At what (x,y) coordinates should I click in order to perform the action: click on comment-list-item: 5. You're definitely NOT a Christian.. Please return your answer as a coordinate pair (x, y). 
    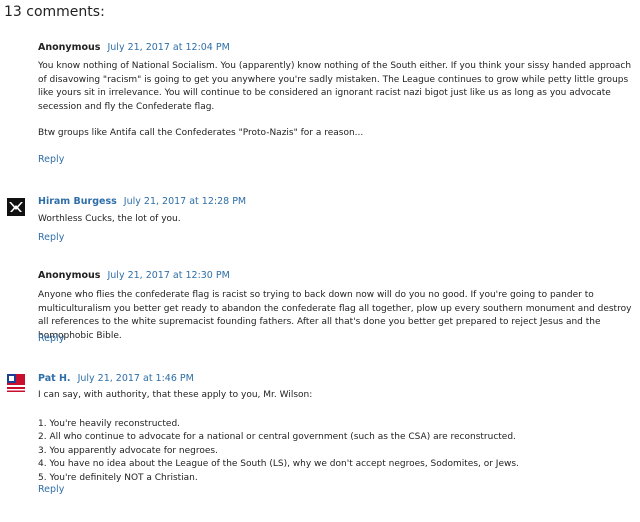
    Looking at the image, I should click on (118, 477).